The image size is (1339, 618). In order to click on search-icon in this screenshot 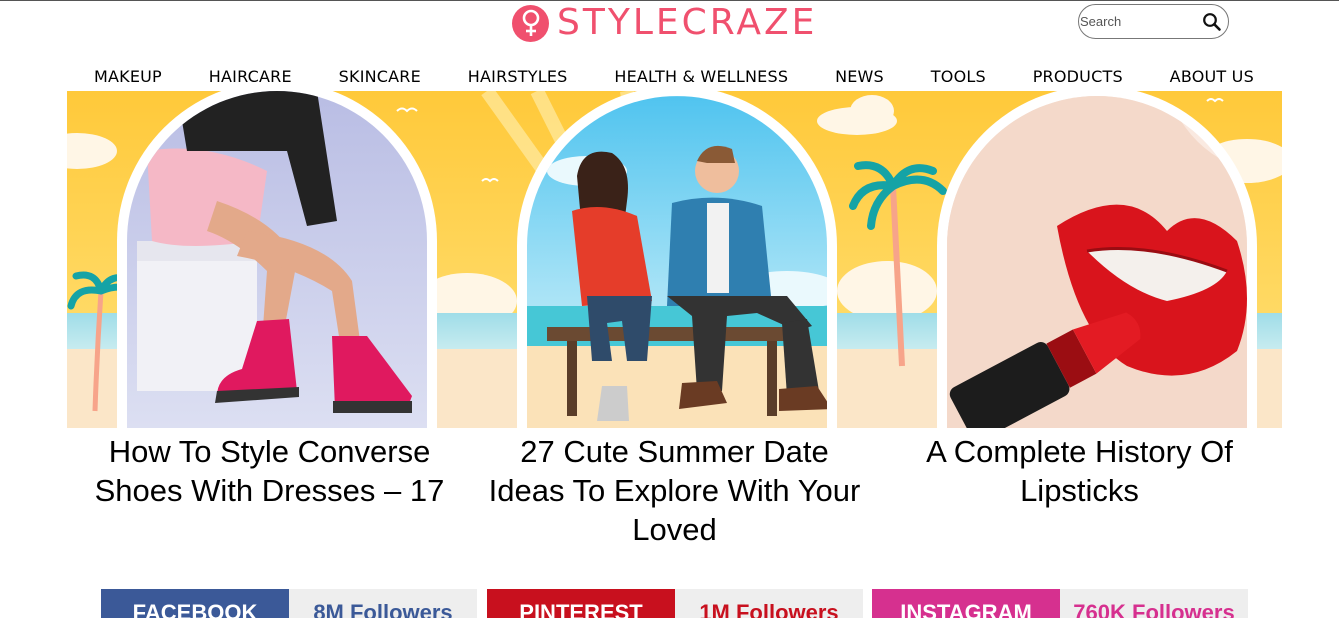, I will do `click(1212, 22)`.